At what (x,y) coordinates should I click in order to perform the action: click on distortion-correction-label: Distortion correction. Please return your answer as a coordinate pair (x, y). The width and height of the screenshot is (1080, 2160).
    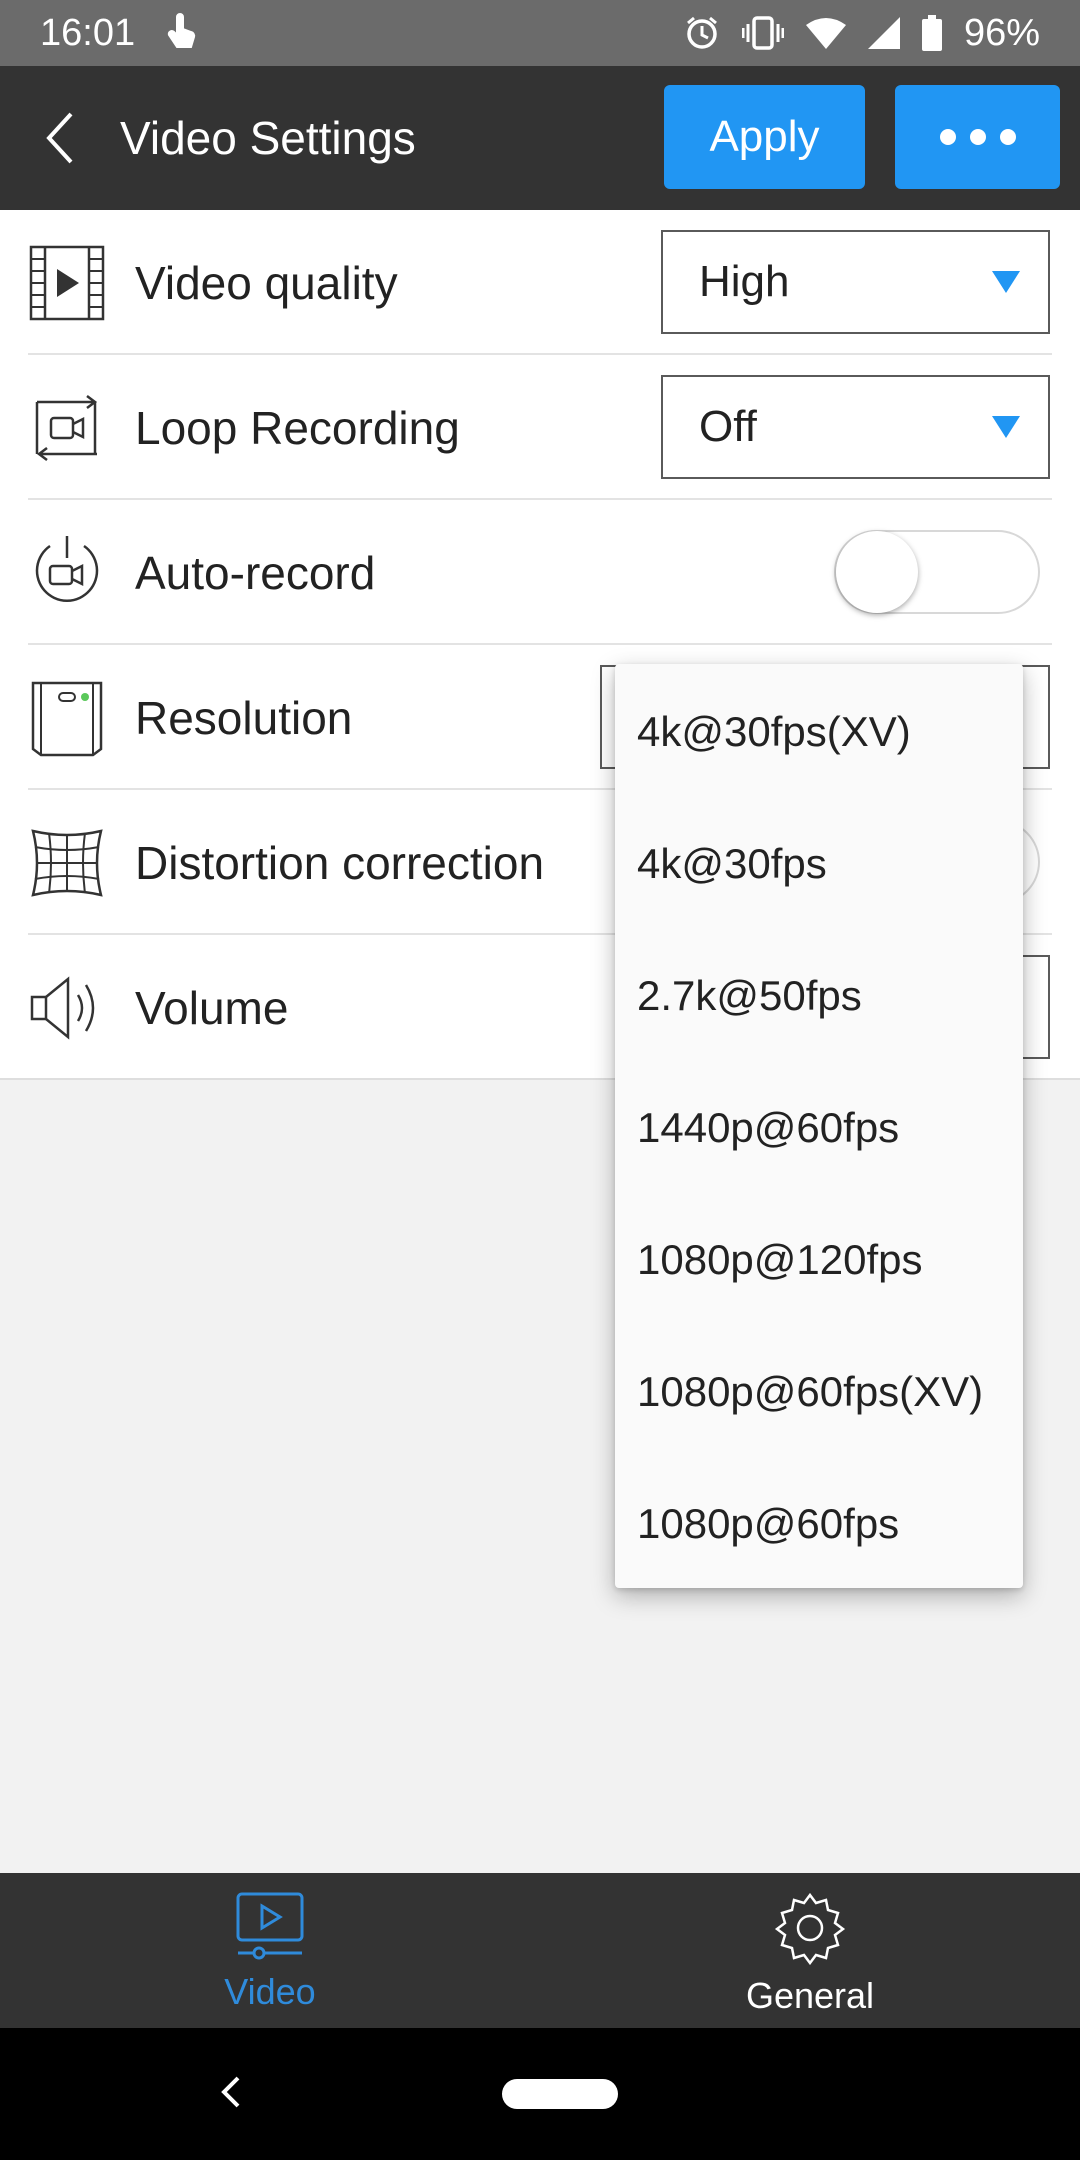
    Looking at the image, I should click on (340, 862).